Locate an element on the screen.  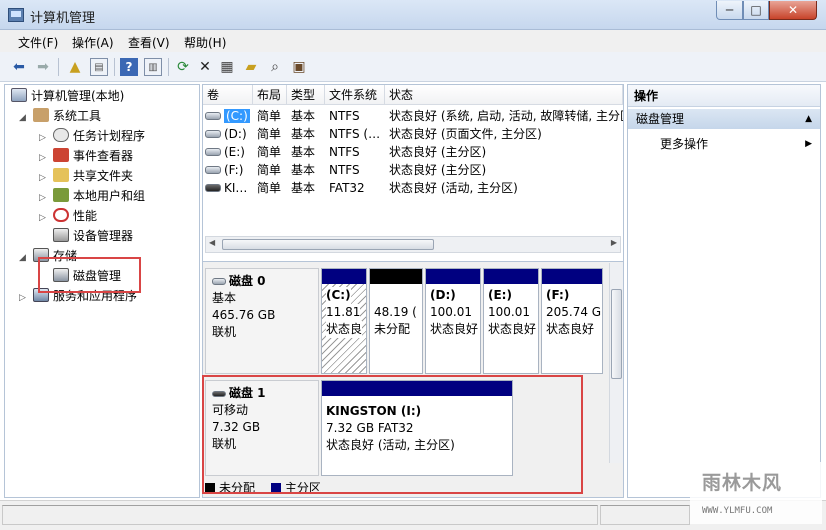
back-arrow-icon: ⬅ is located at coordinates (19, 67).